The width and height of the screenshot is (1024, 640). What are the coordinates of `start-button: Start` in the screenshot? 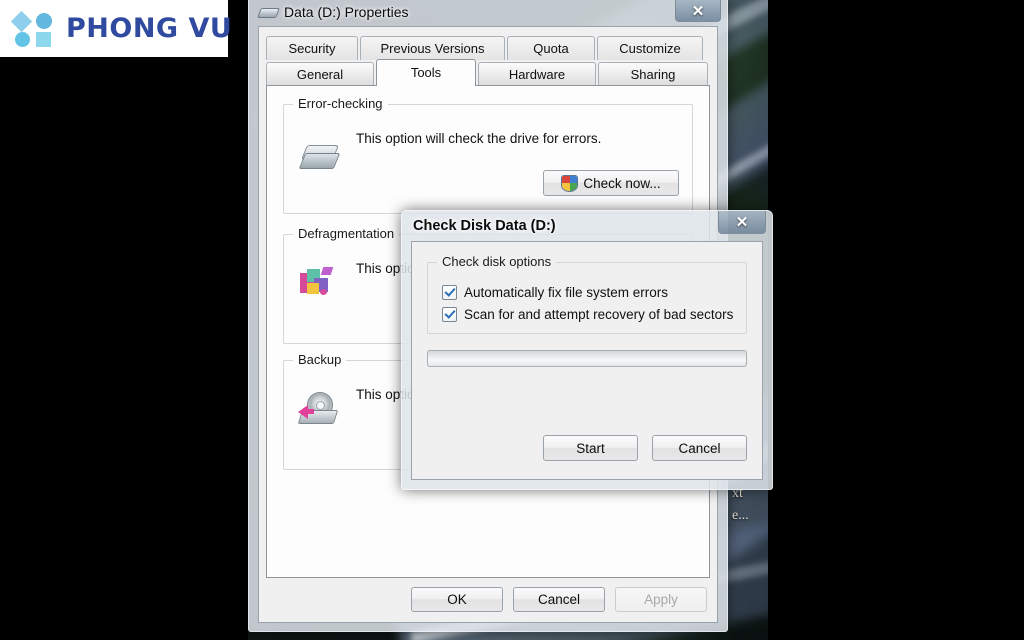 It's located at (590, 448).